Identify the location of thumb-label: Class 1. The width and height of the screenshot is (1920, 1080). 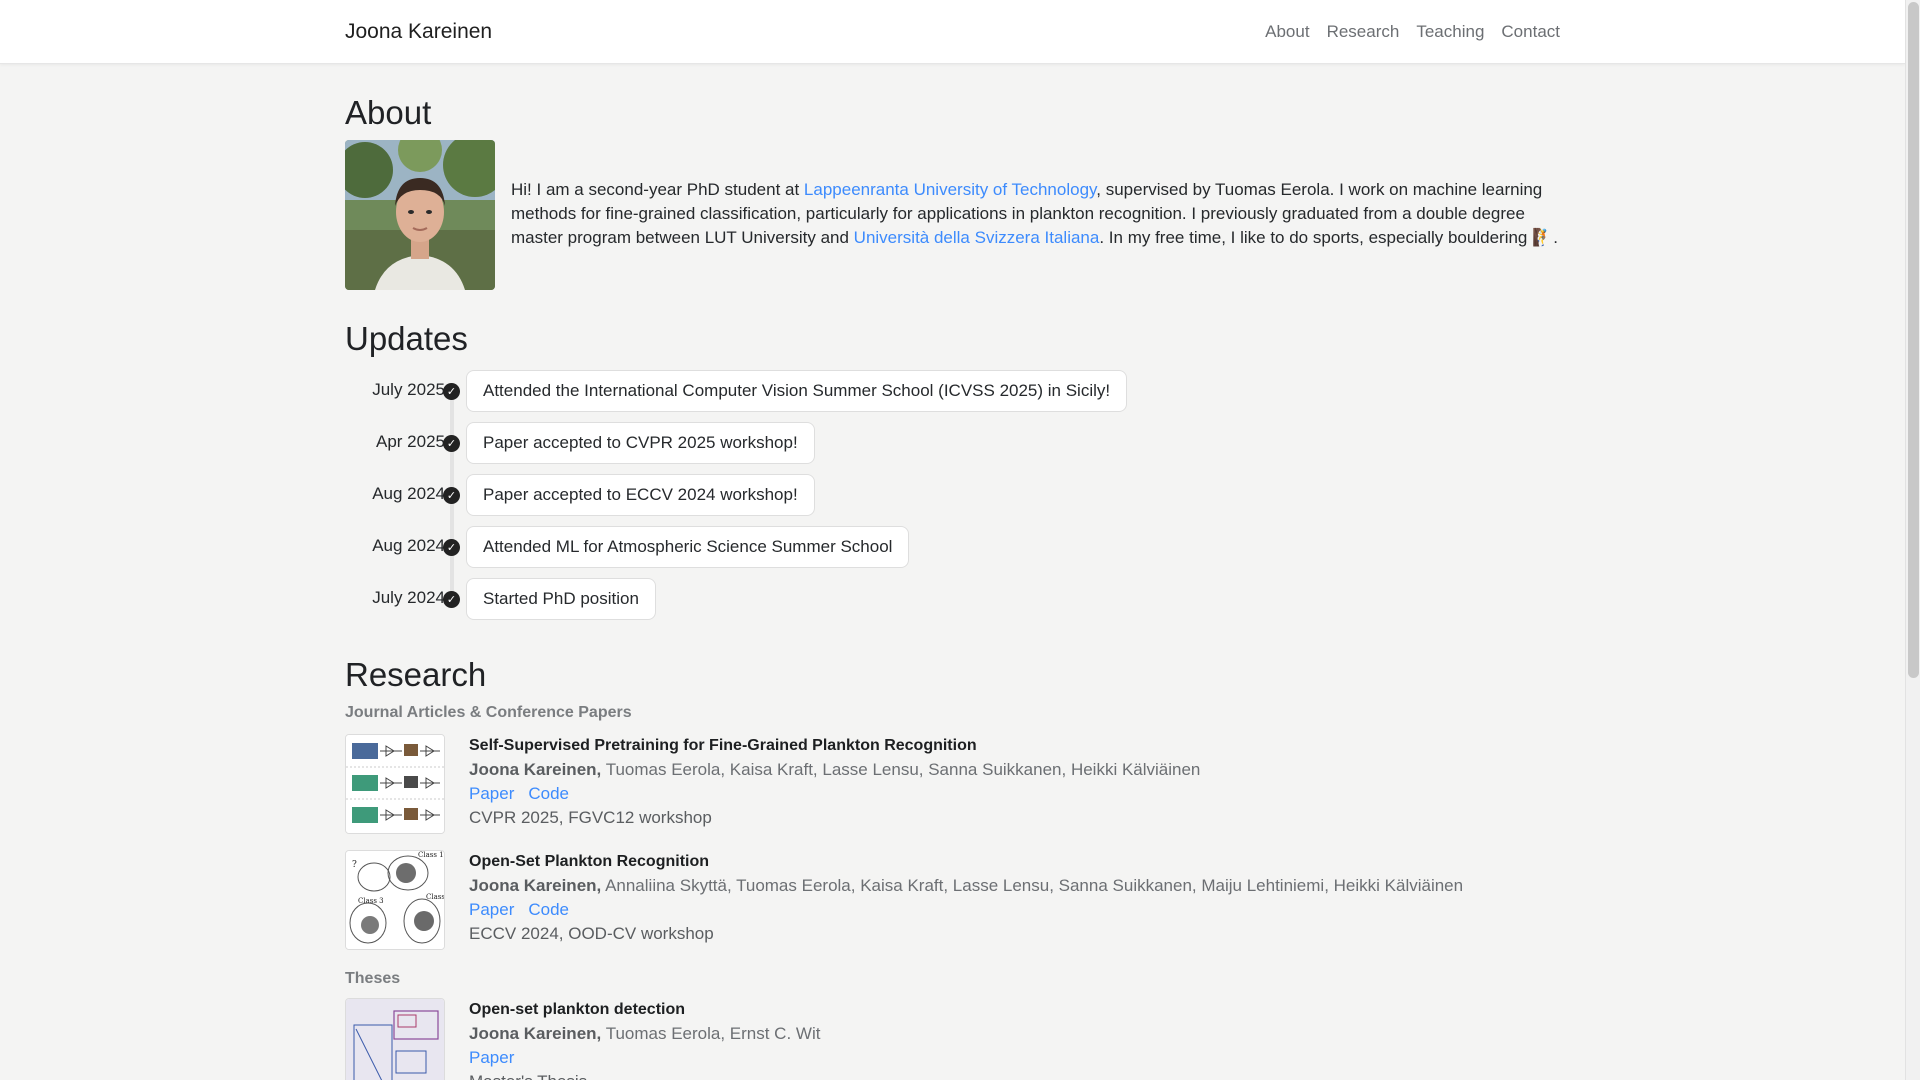
(431, 855).